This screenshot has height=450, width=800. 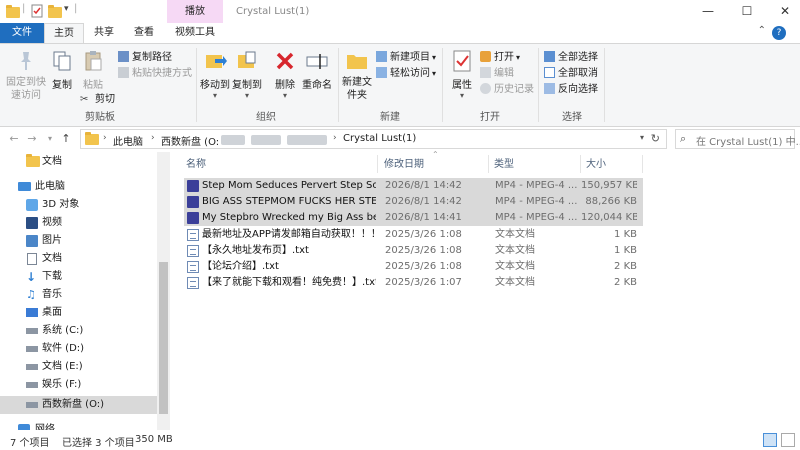 What do you see at coordinates (655, 138) in the screenshot?
I see `refresh-icon: ↻` at bounding box center [655, 138].